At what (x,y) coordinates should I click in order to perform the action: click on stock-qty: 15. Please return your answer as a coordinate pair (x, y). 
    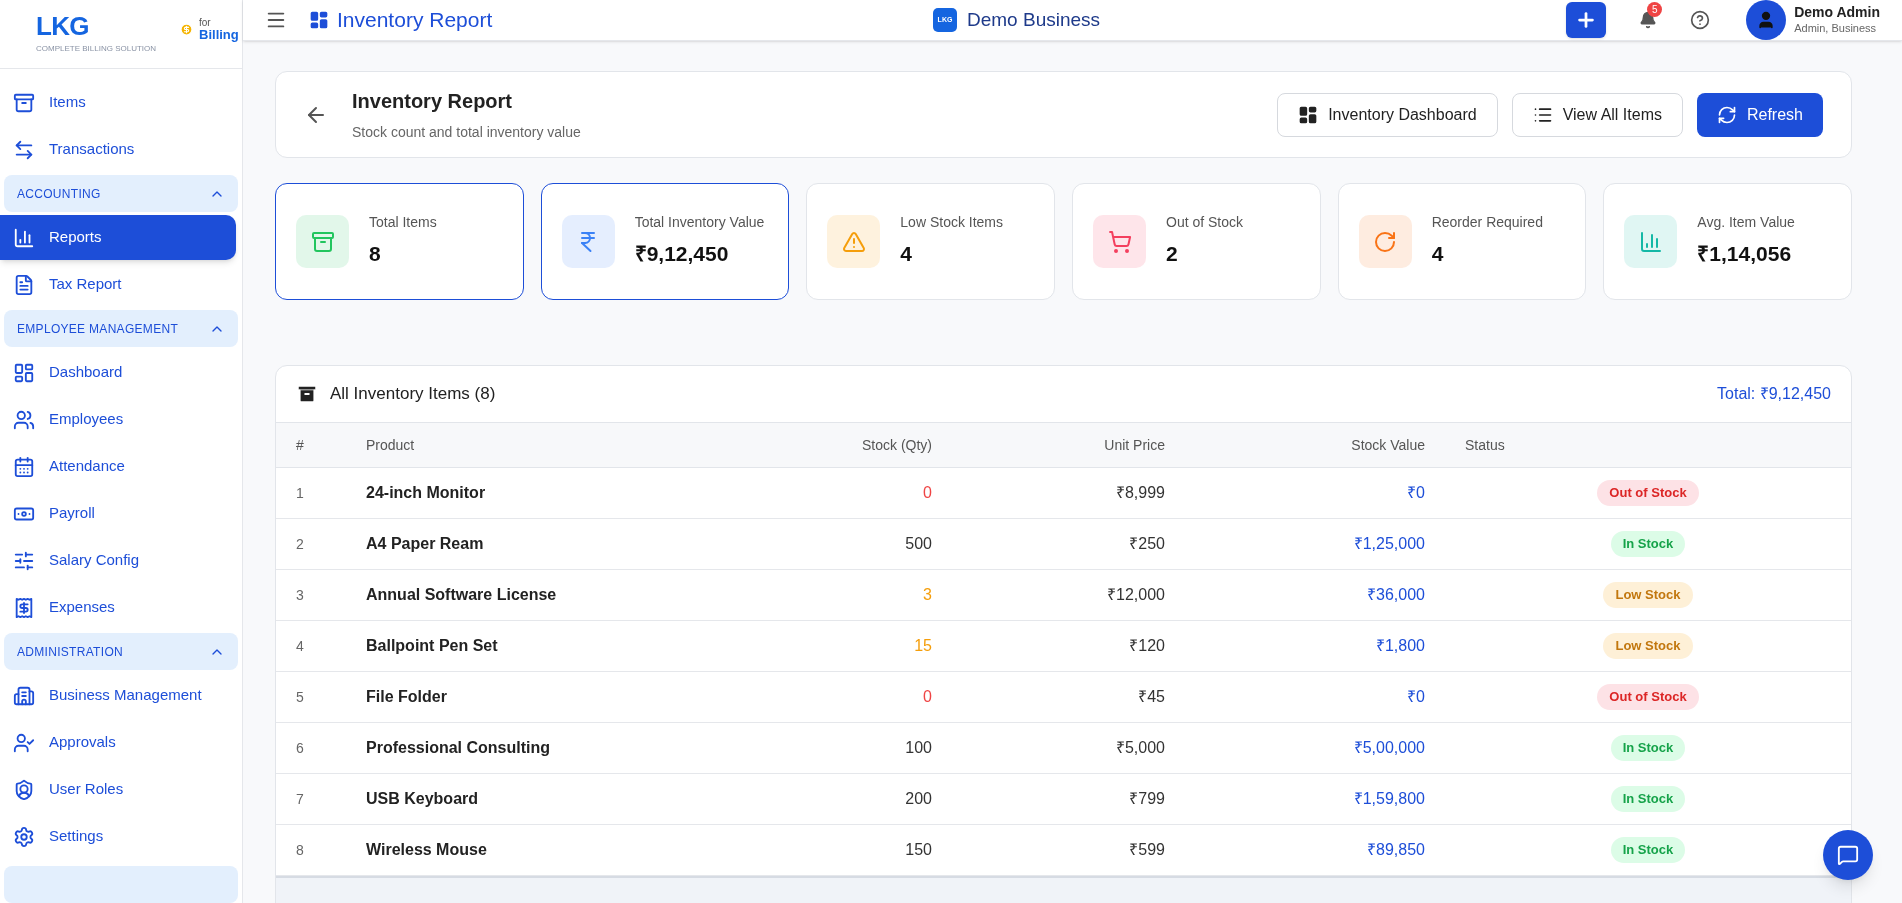
    Looking at the image, I should click on (923, 646).